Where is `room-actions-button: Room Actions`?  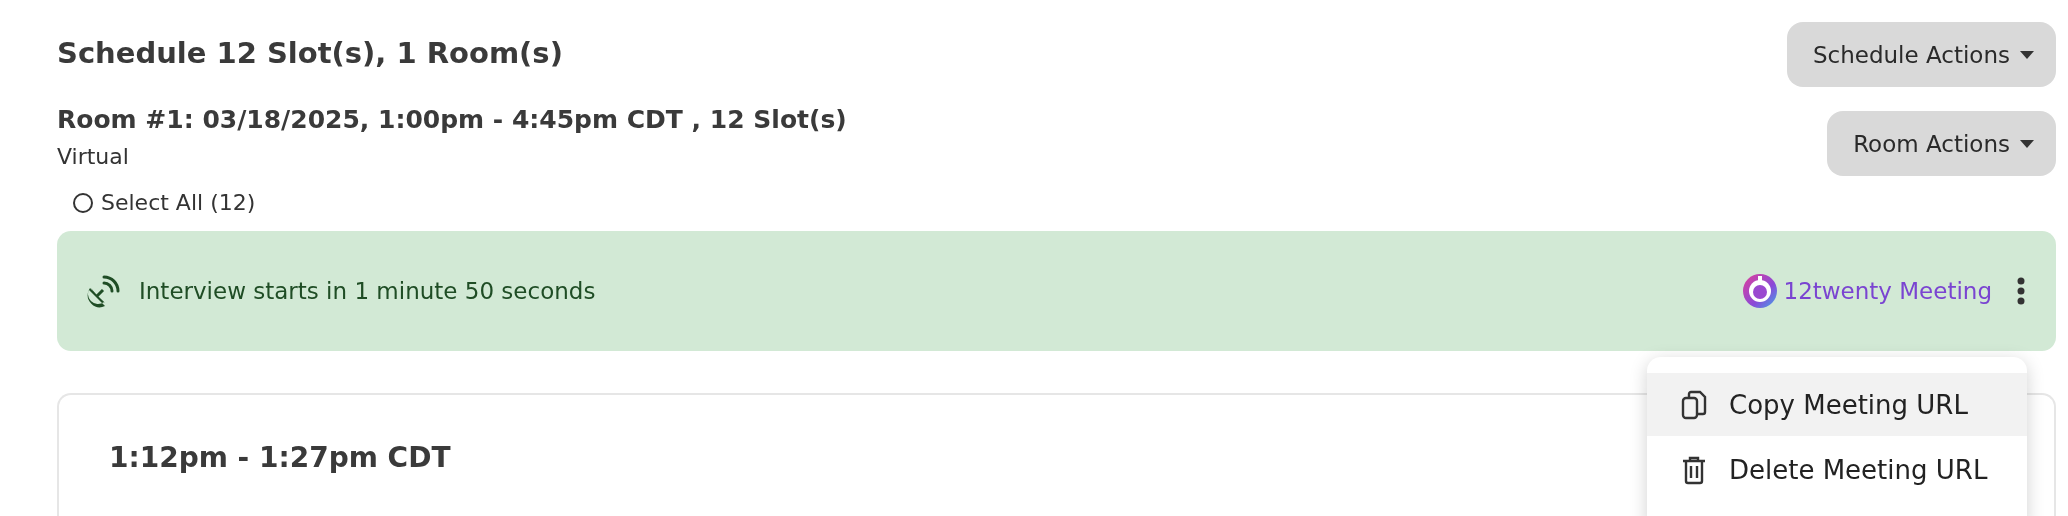
room-actions-button: Room Actions is located at coordinates (1941, 143).